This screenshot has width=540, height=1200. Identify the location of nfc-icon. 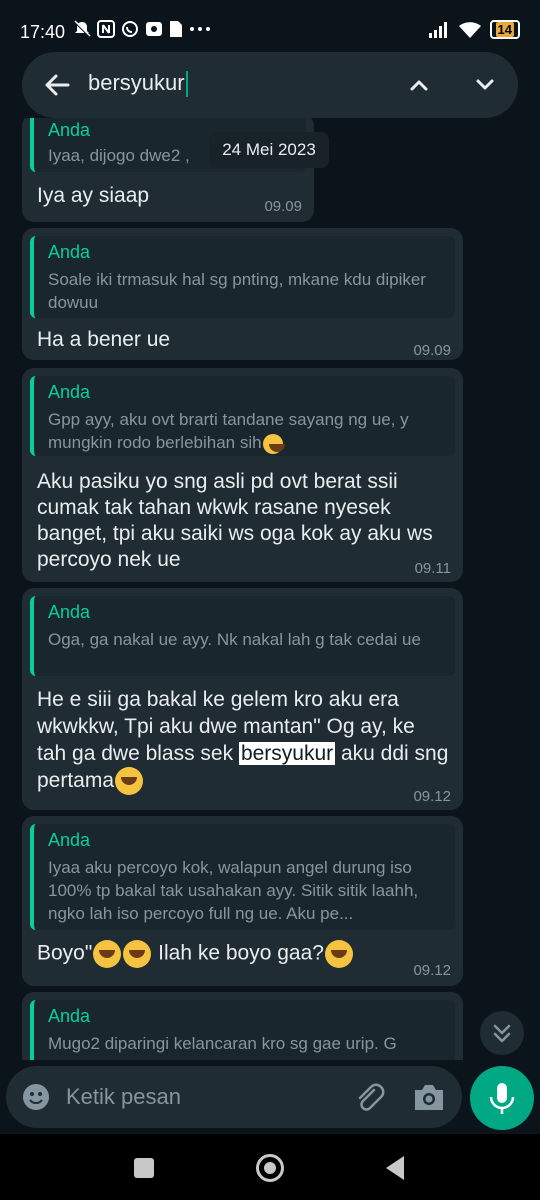
(106, 29).